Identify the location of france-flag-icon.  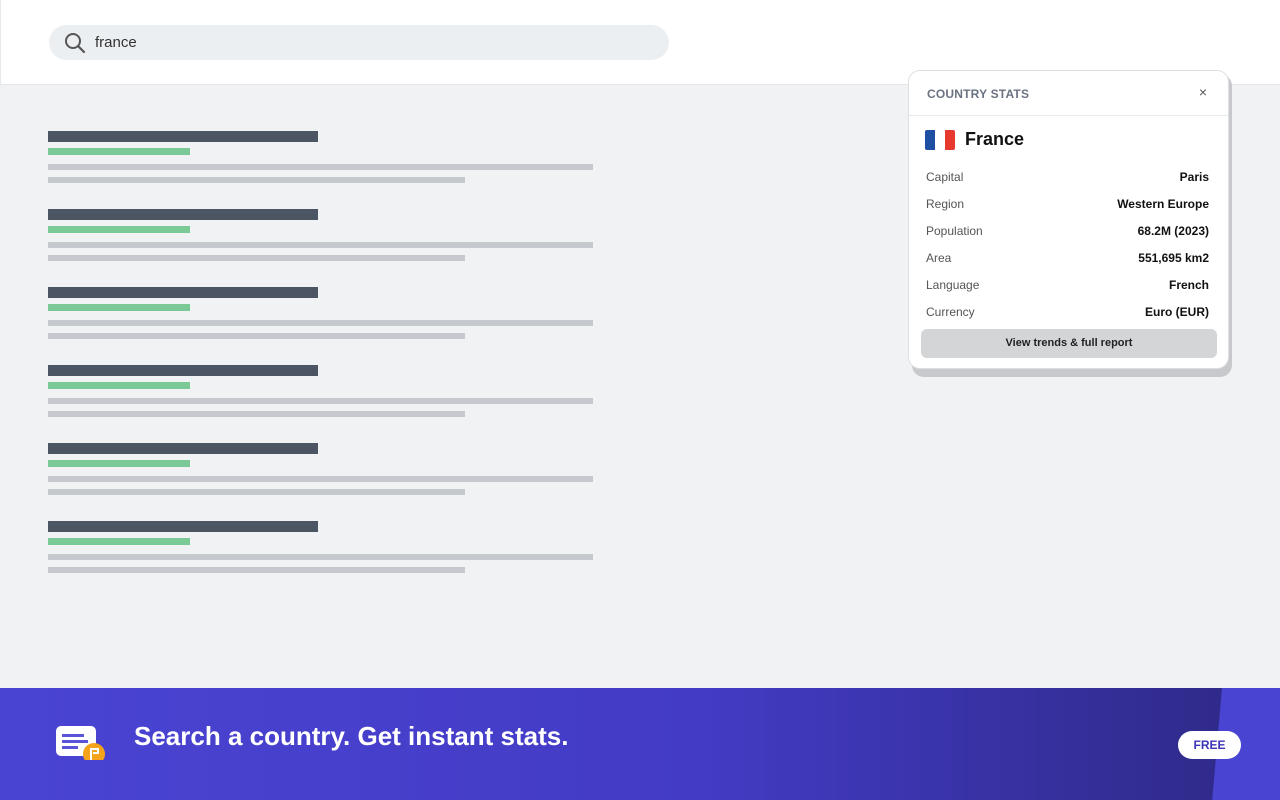
(940, 140).